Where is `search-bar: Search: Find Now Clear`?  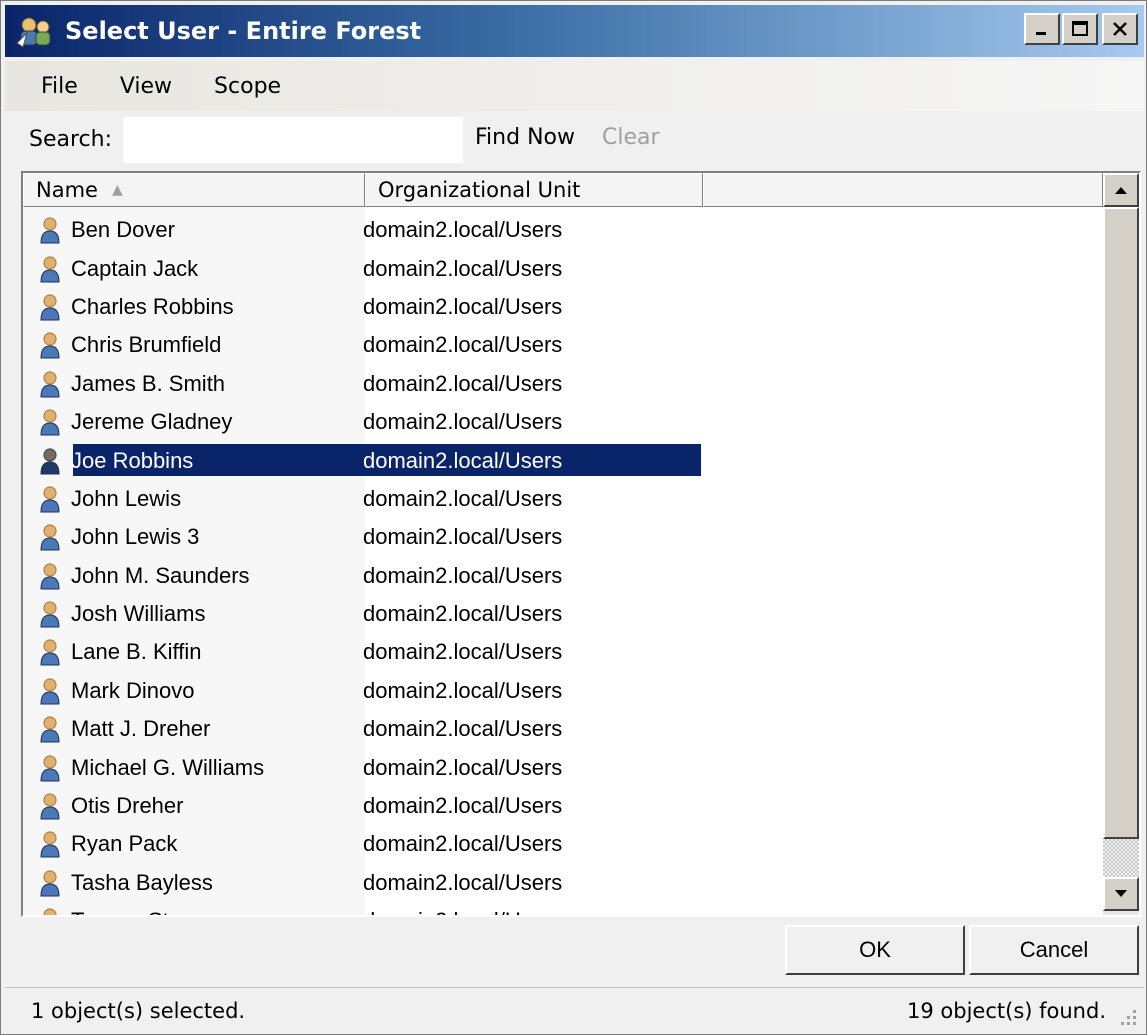
search-bar: Search: Find Now Clear is located at coordinates (574, 139).